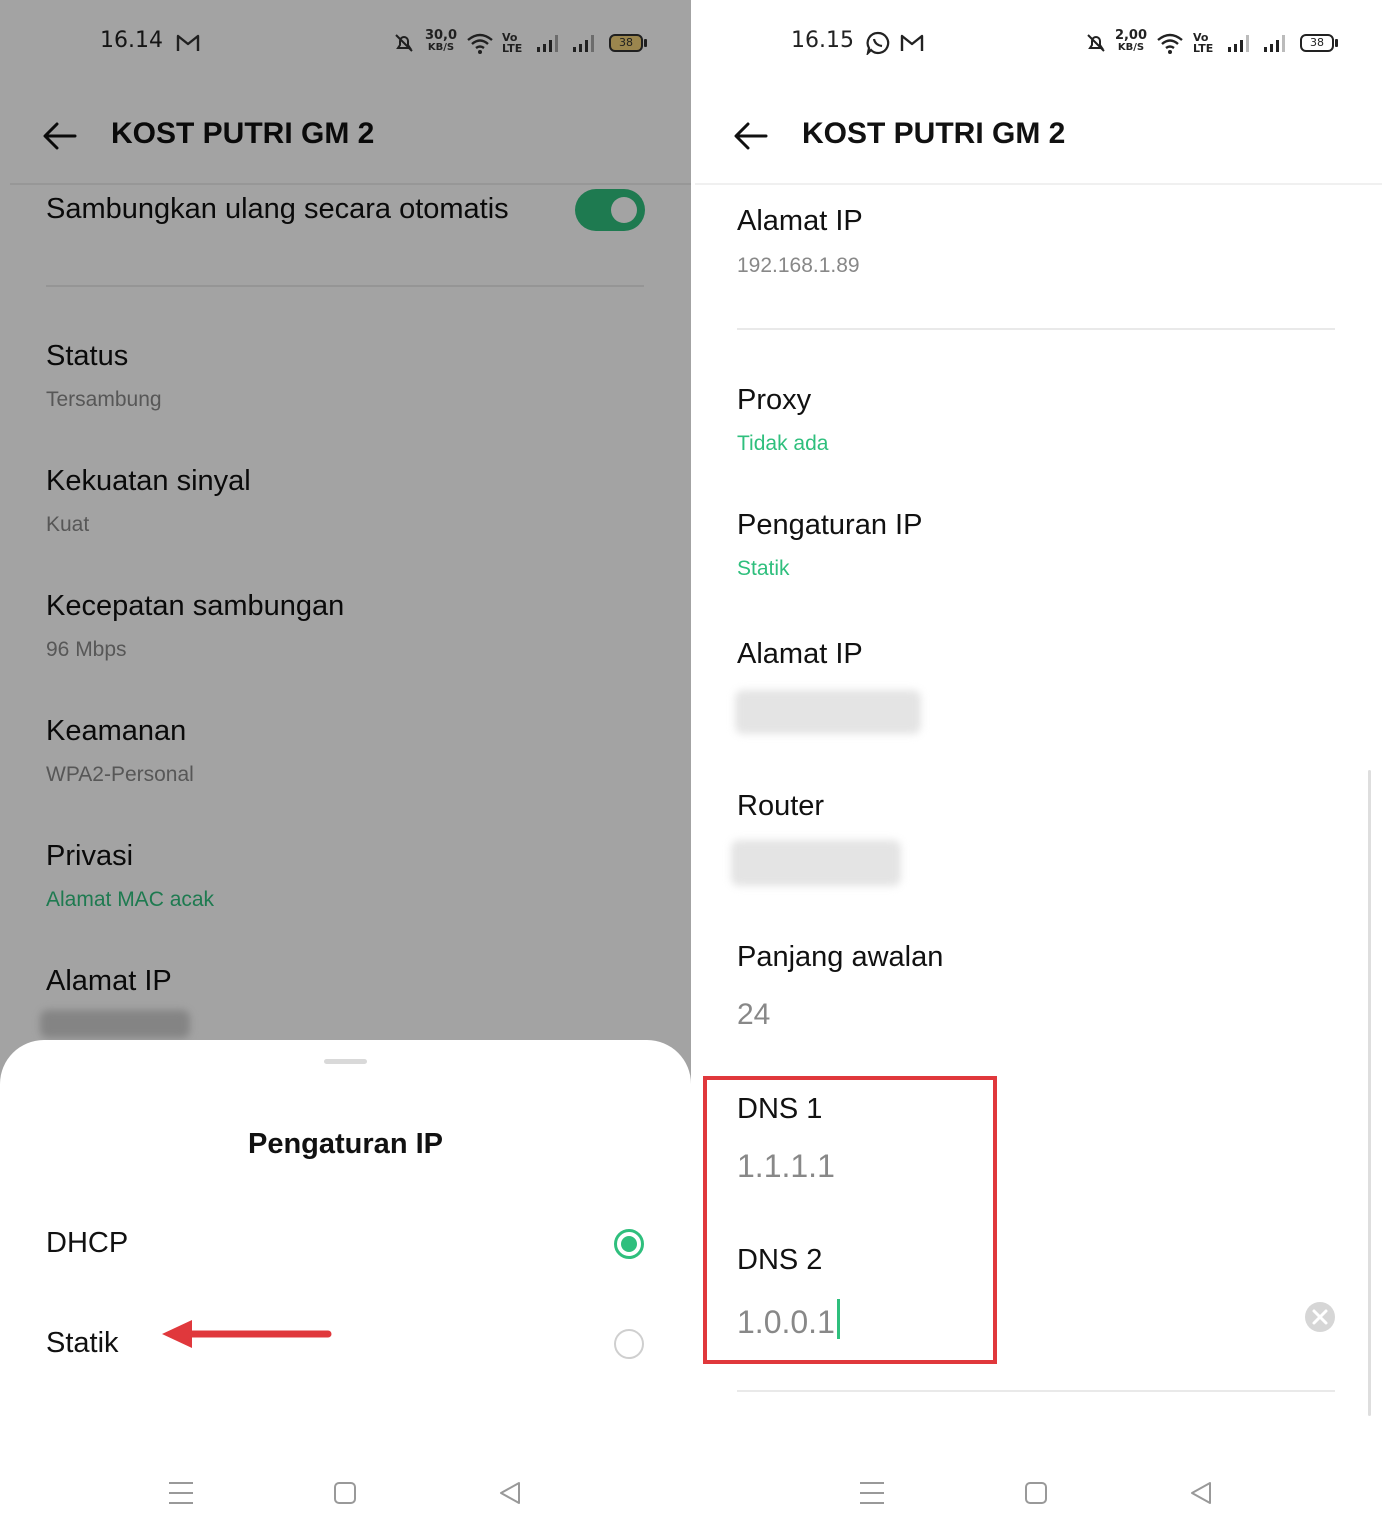 The image size is (1382, 1536). What do you see at coordinates (751, 136) in the screenshot?
I see `back-arrow-icon` at bounding box center [751, 136].